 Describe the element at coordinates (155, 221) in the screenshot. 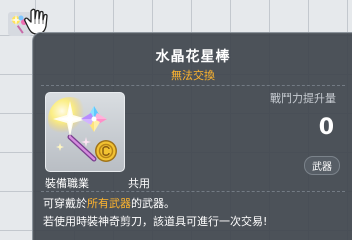

I see `trade-note: 若使用時裝神奇剪刀，該道具可進行一次交易!` at that location.